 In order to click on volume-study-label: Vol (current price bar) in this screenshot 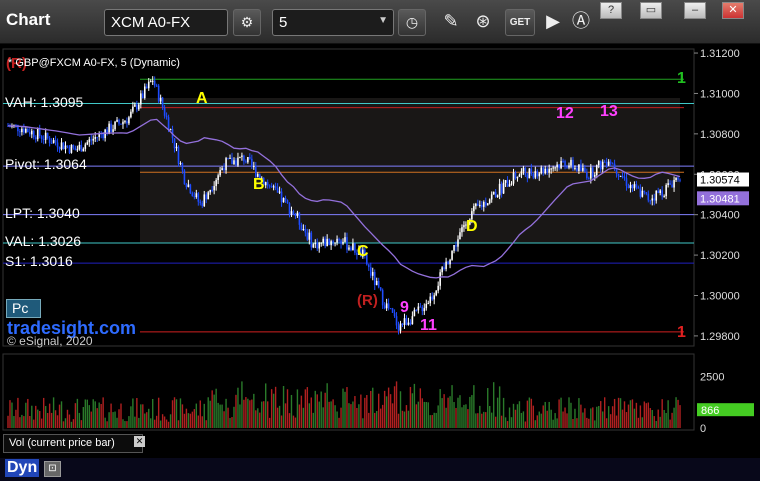, I will do `click(73, 443)`.